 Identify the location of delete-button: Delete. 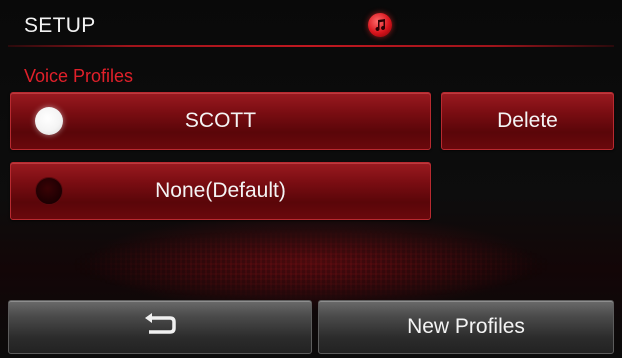
(527, 121).